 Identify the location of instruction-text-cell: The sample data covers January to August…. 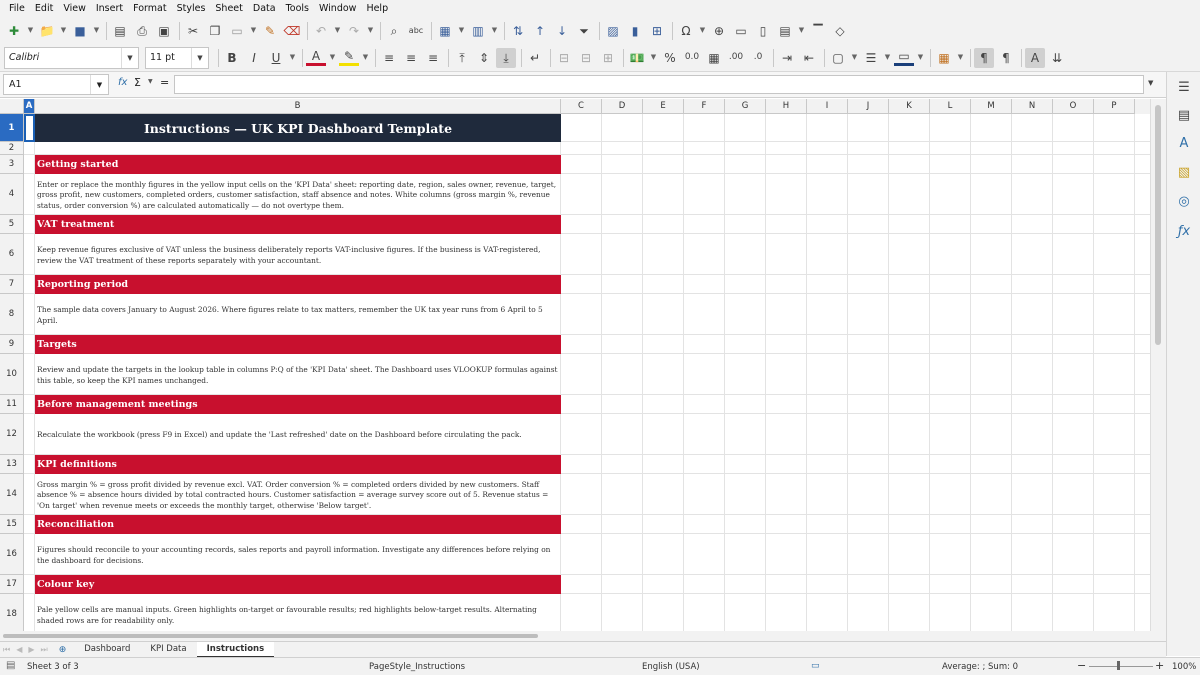
(298, 314).